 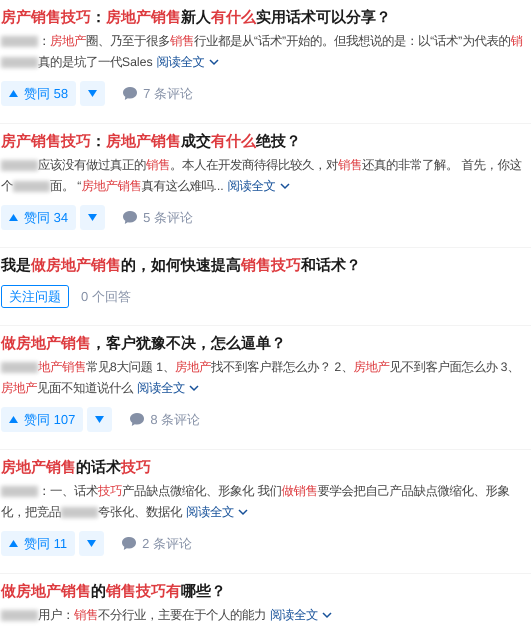 What do you see at coordinates (264, 615) in the screenshot?
I see `answer-excerpt: 用户：销售不分行业，主要在于个人的能力 阅读全文` at bounding box center [264, 615].